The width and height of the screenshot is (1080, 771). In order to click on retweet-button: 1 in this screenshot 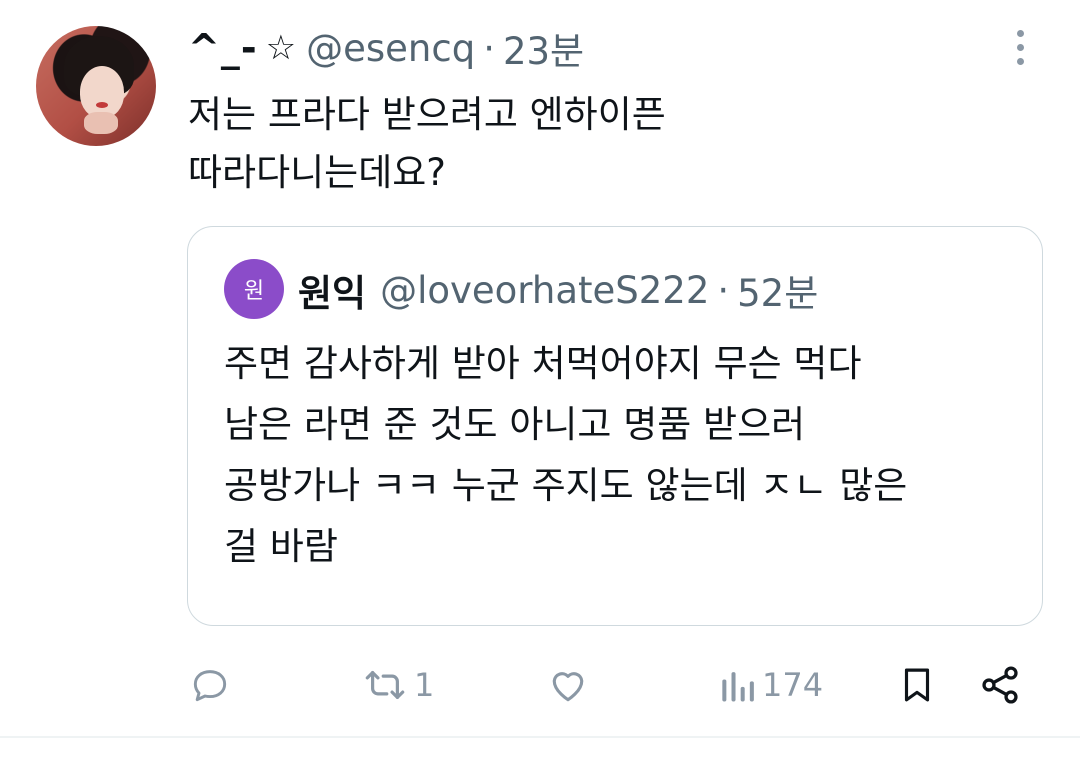, I will do `click(398, 685)`.